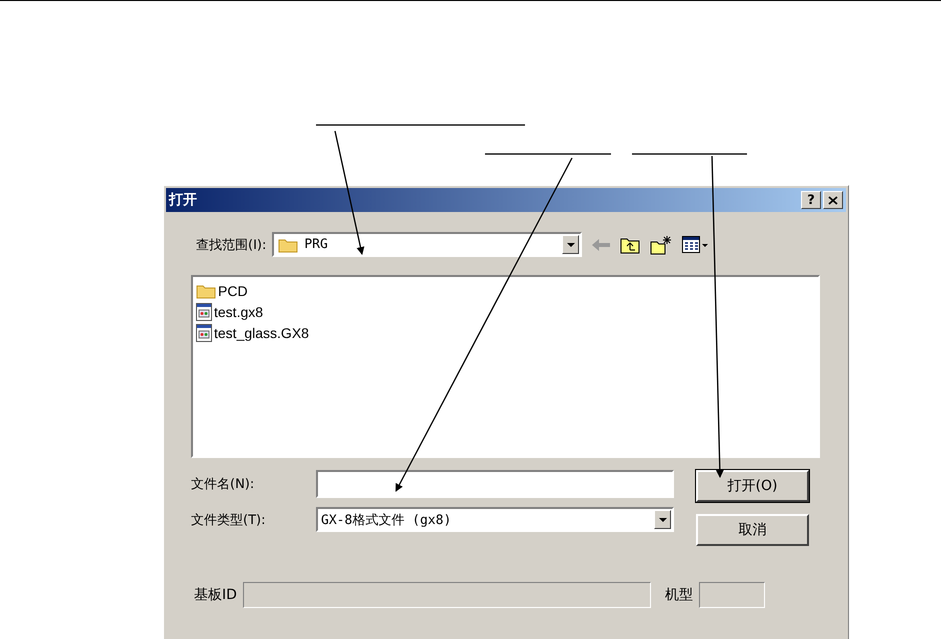 The image size is (941, 639). I want to click on file-item: PCD, so click(505, 290).